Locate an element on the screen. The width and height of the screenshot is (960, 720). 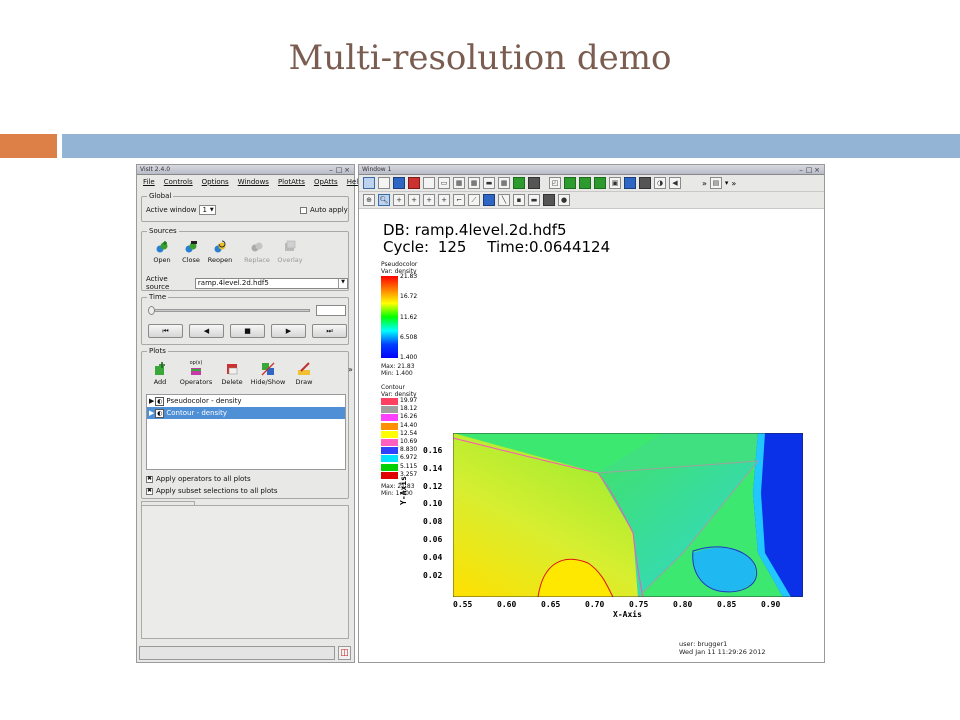
layout-1x2-icon: ▭ is located at coordinates (444, 183).